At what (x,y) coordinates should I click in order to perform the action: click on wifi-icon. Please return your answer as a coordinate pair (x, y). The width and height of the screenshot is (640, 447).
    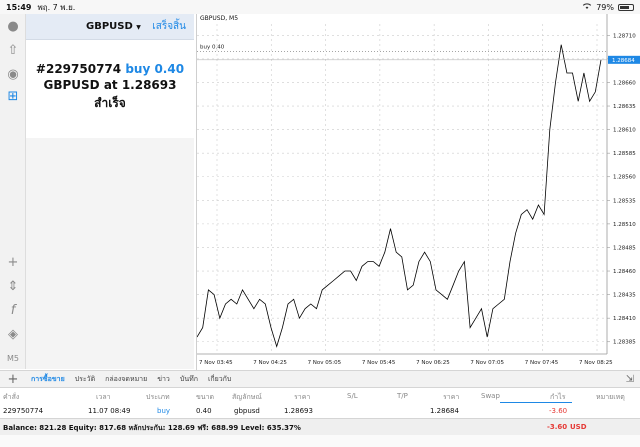
    Looking at the image, I should click on (587, 7).